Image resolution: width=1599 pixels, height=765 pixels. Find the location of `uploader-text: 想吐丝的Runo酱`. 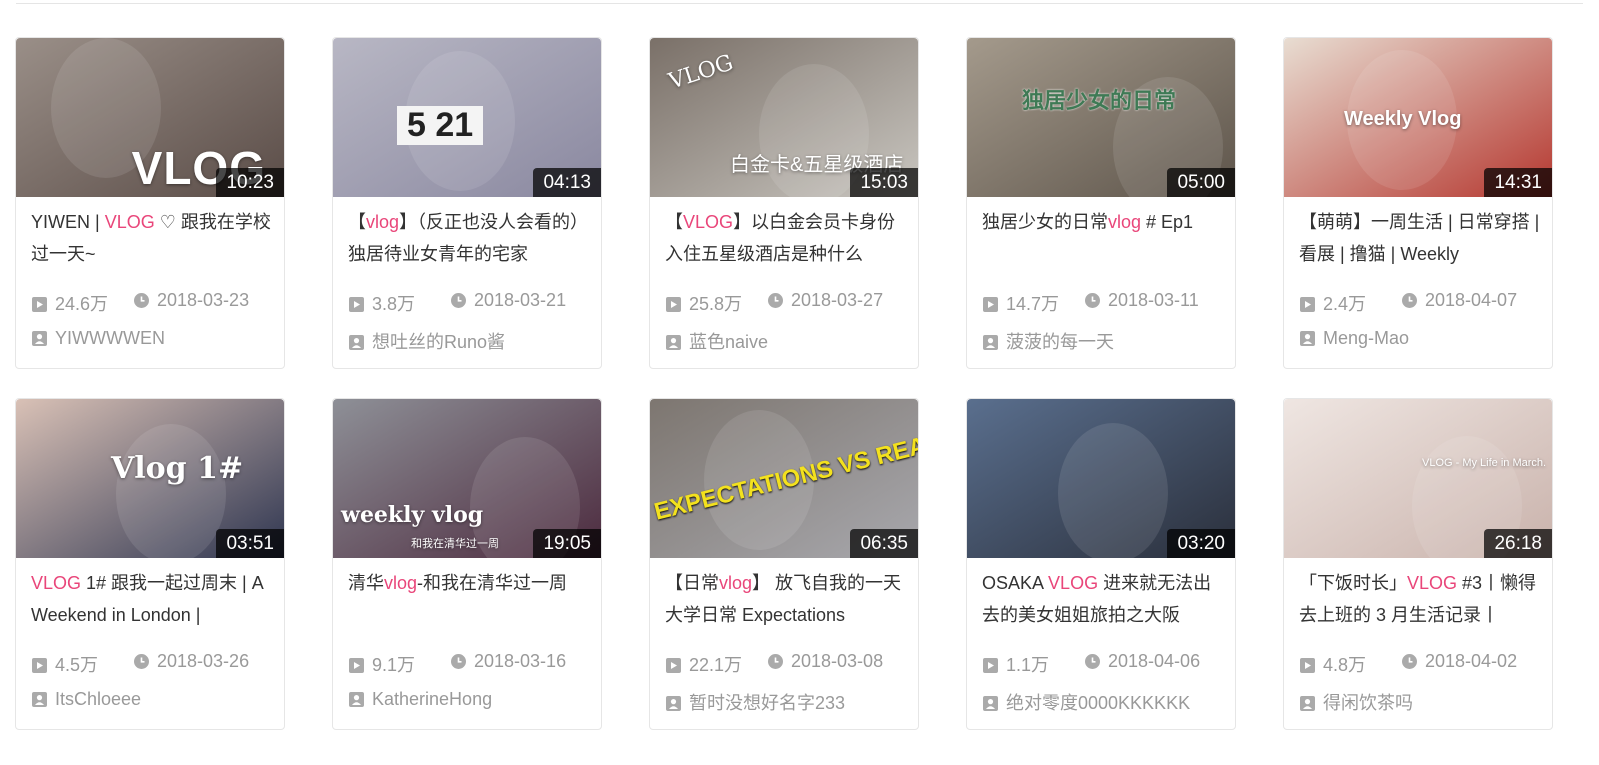

uploader-text: 想吐丝的Runo酱 is located at coordinates (439, 342).